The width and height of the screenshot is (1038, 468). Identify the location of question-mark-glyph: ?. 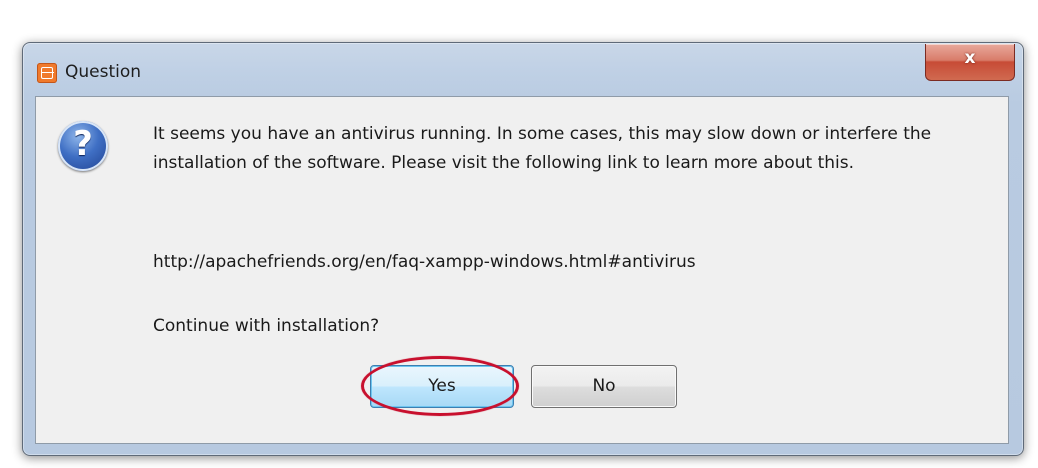
(83, 144).